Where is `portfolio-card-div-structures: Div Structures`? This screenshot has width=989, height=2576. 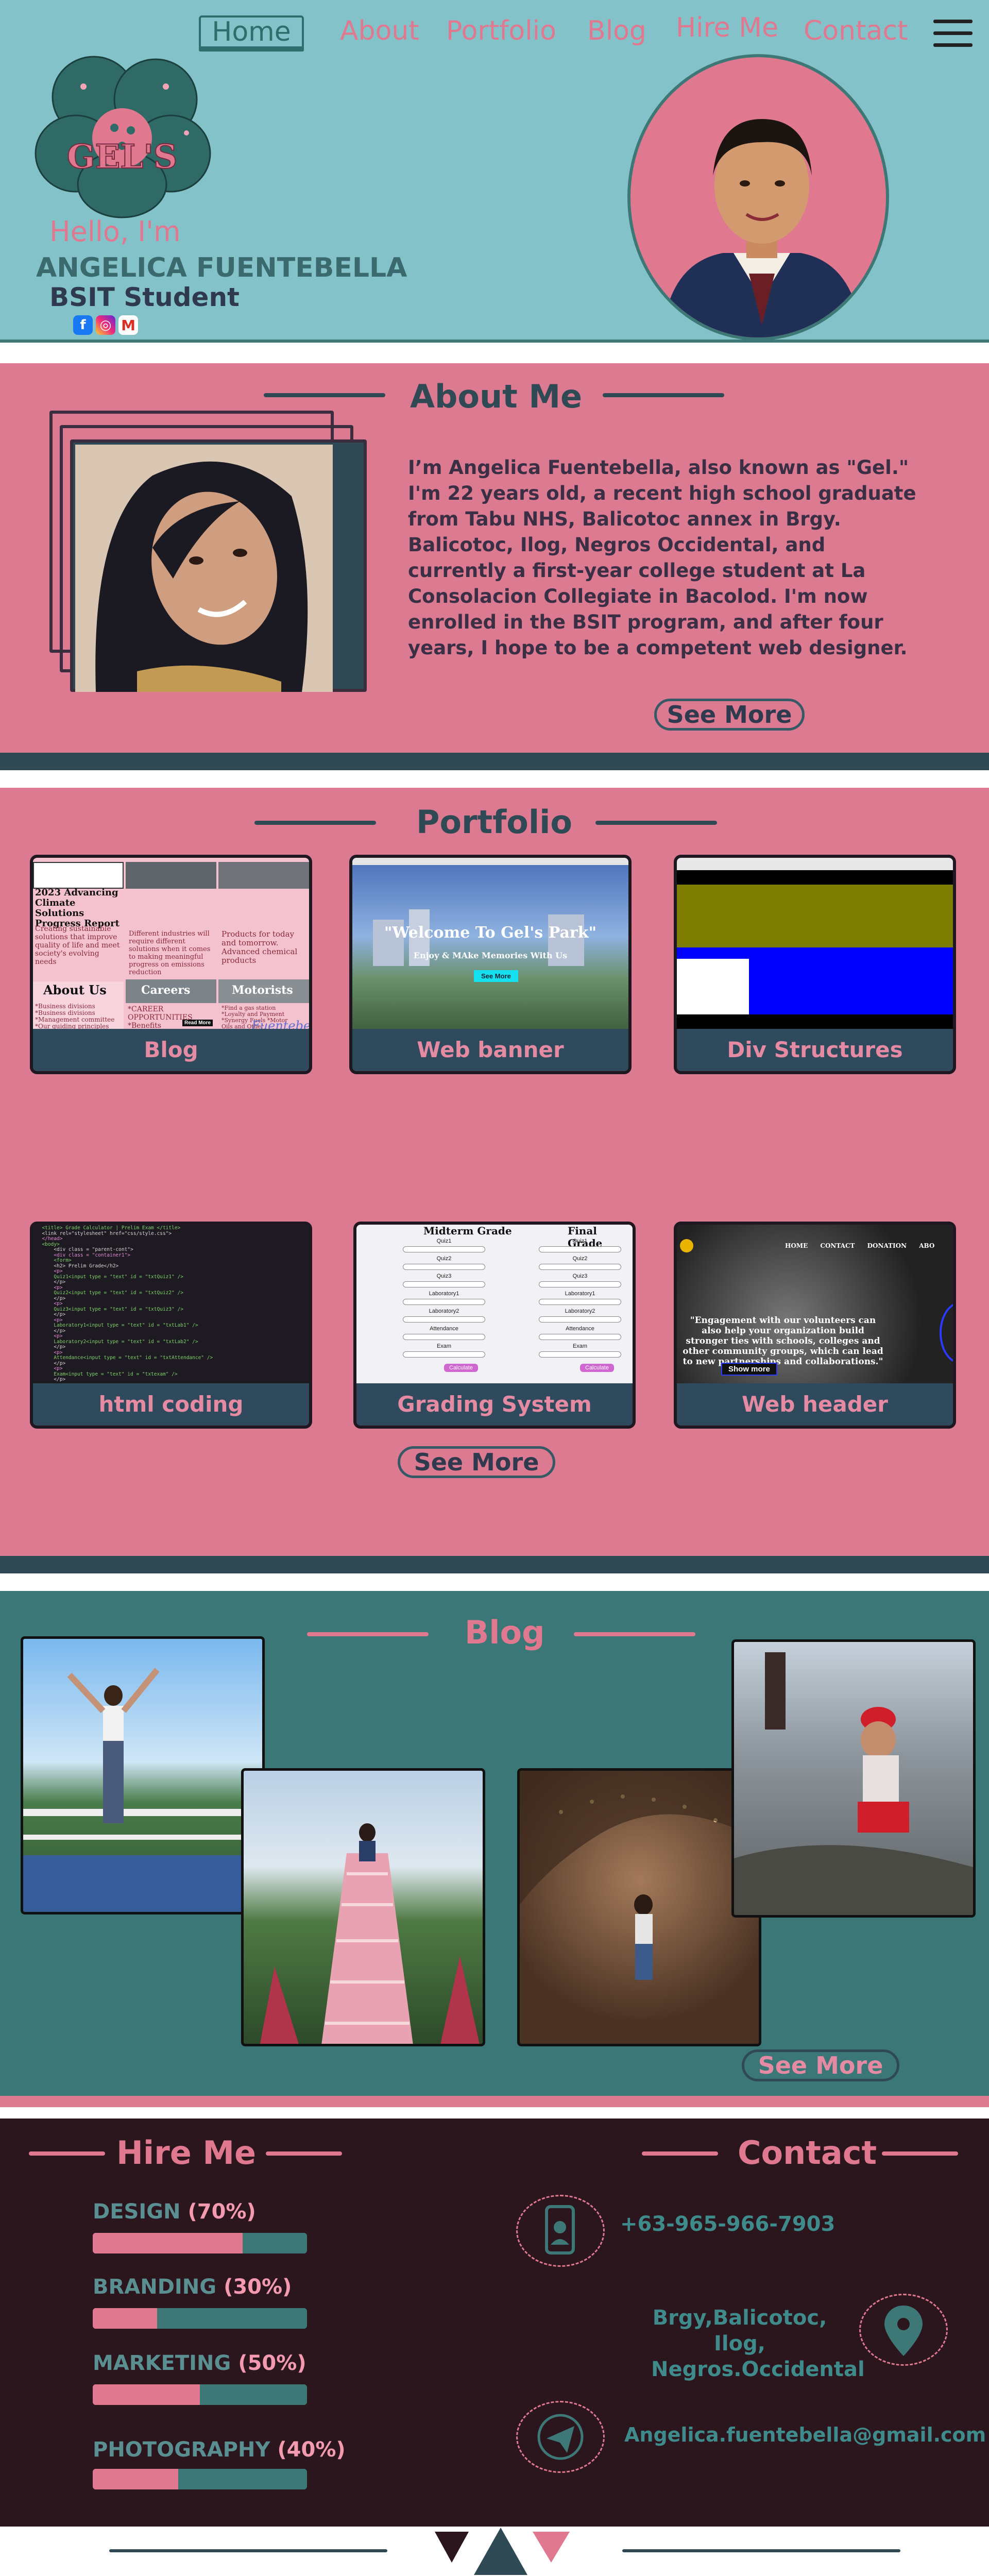
portfolio-card-div-structures: Div Structures is located at coordinates (815, 965).